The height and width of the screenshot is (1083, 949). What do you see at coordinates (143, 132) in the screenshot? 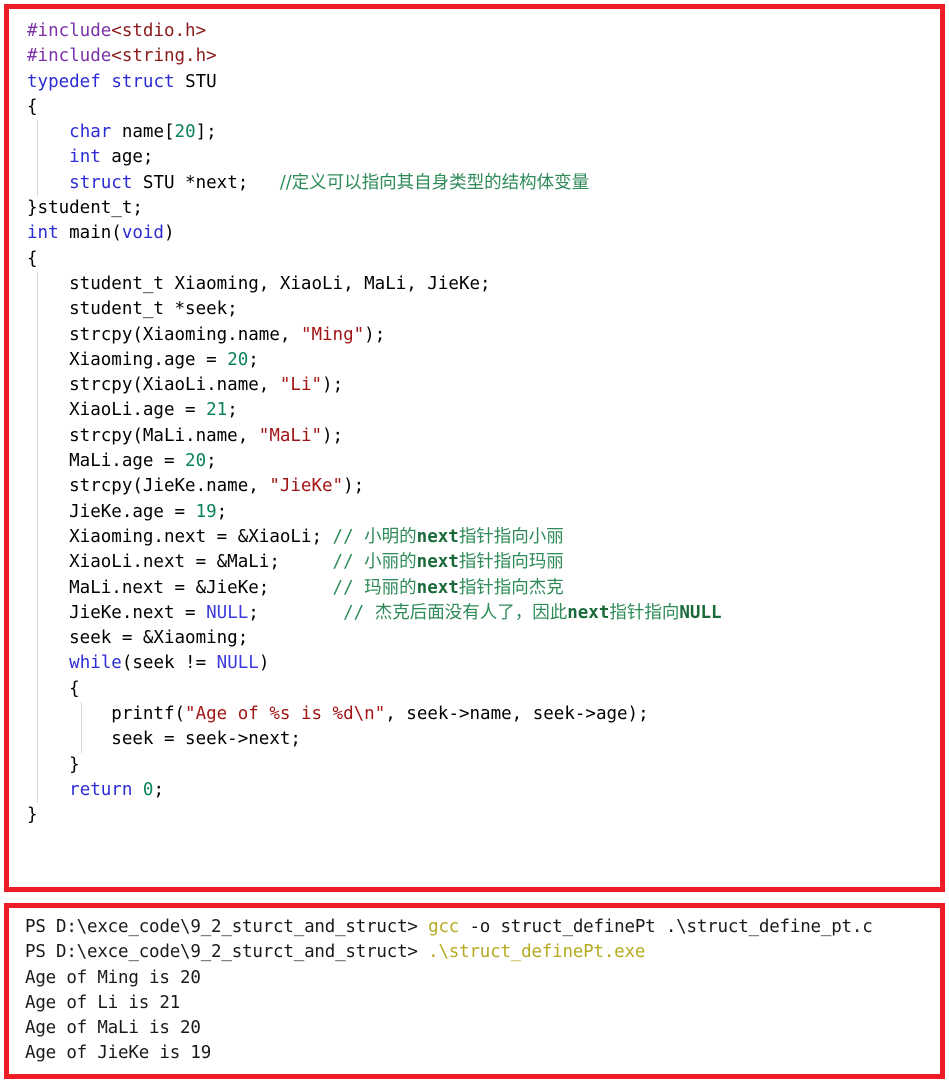
I see `code-token: name[` at bounding box center [143, 132].